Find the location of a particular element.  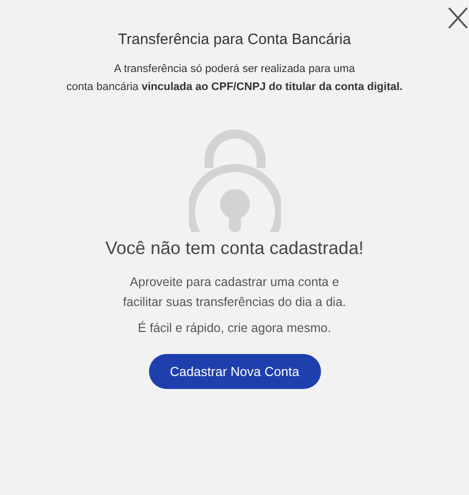

close-button is located at coordinates (458, 18).